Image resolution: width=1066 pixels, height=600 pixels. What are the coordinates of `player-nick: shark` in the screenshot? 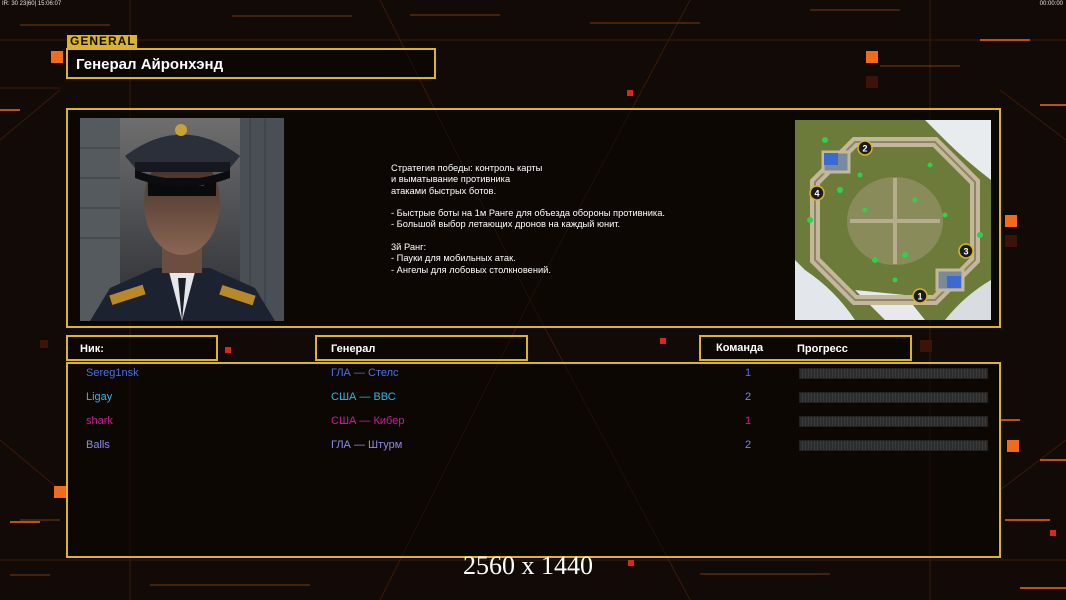 It's located at (99, 421).